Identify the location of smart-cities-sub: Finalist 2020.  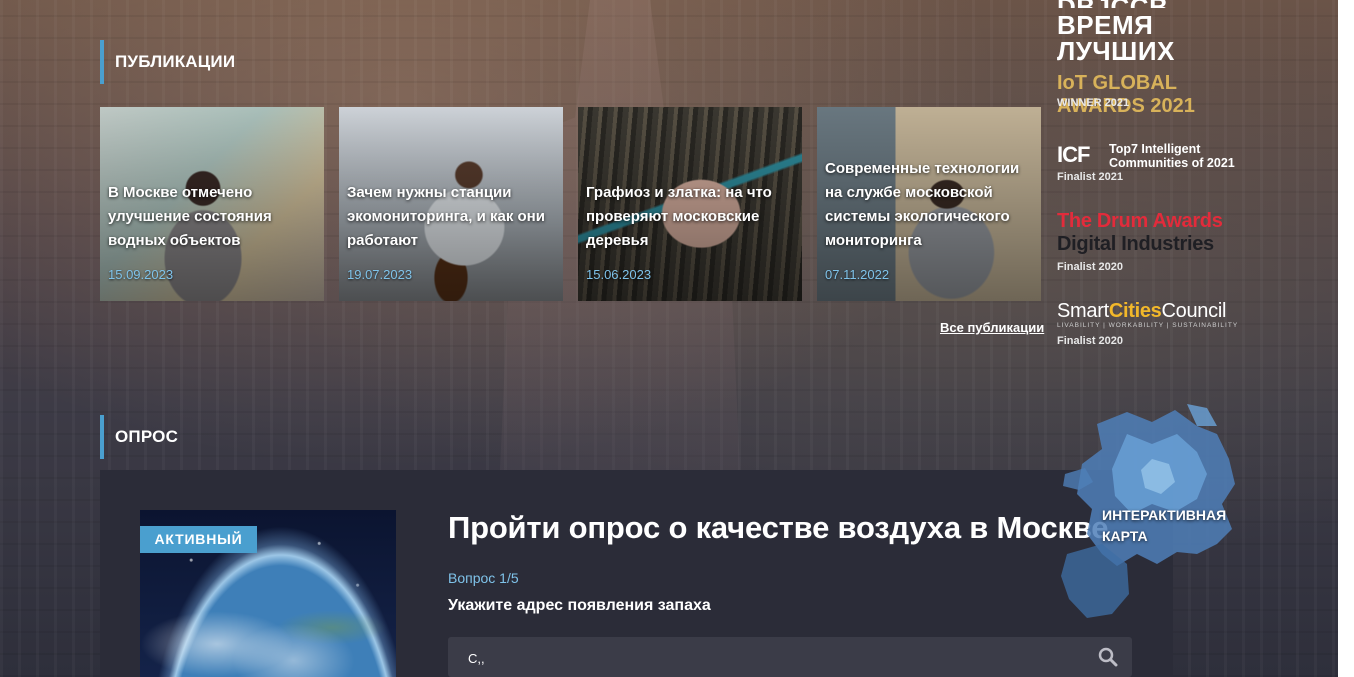
(1090, 341).